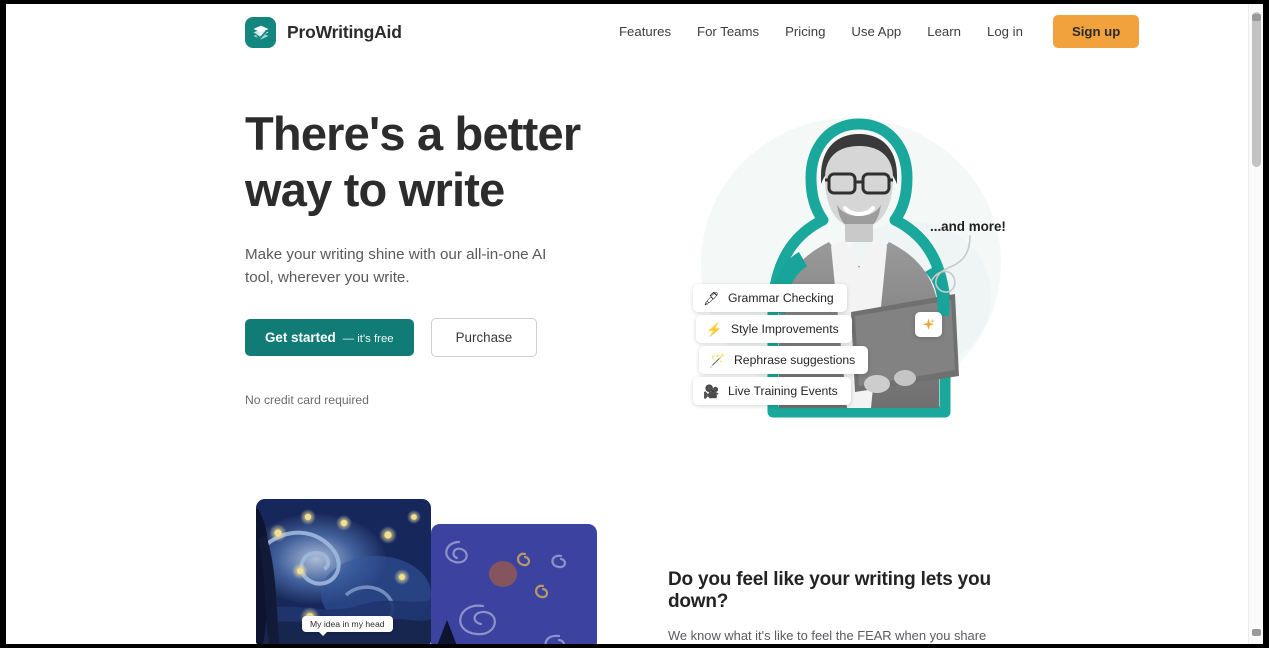  I want to click on feature-pill-grammar-checking: 🖋 Grammar Checking, so click(770, 298).